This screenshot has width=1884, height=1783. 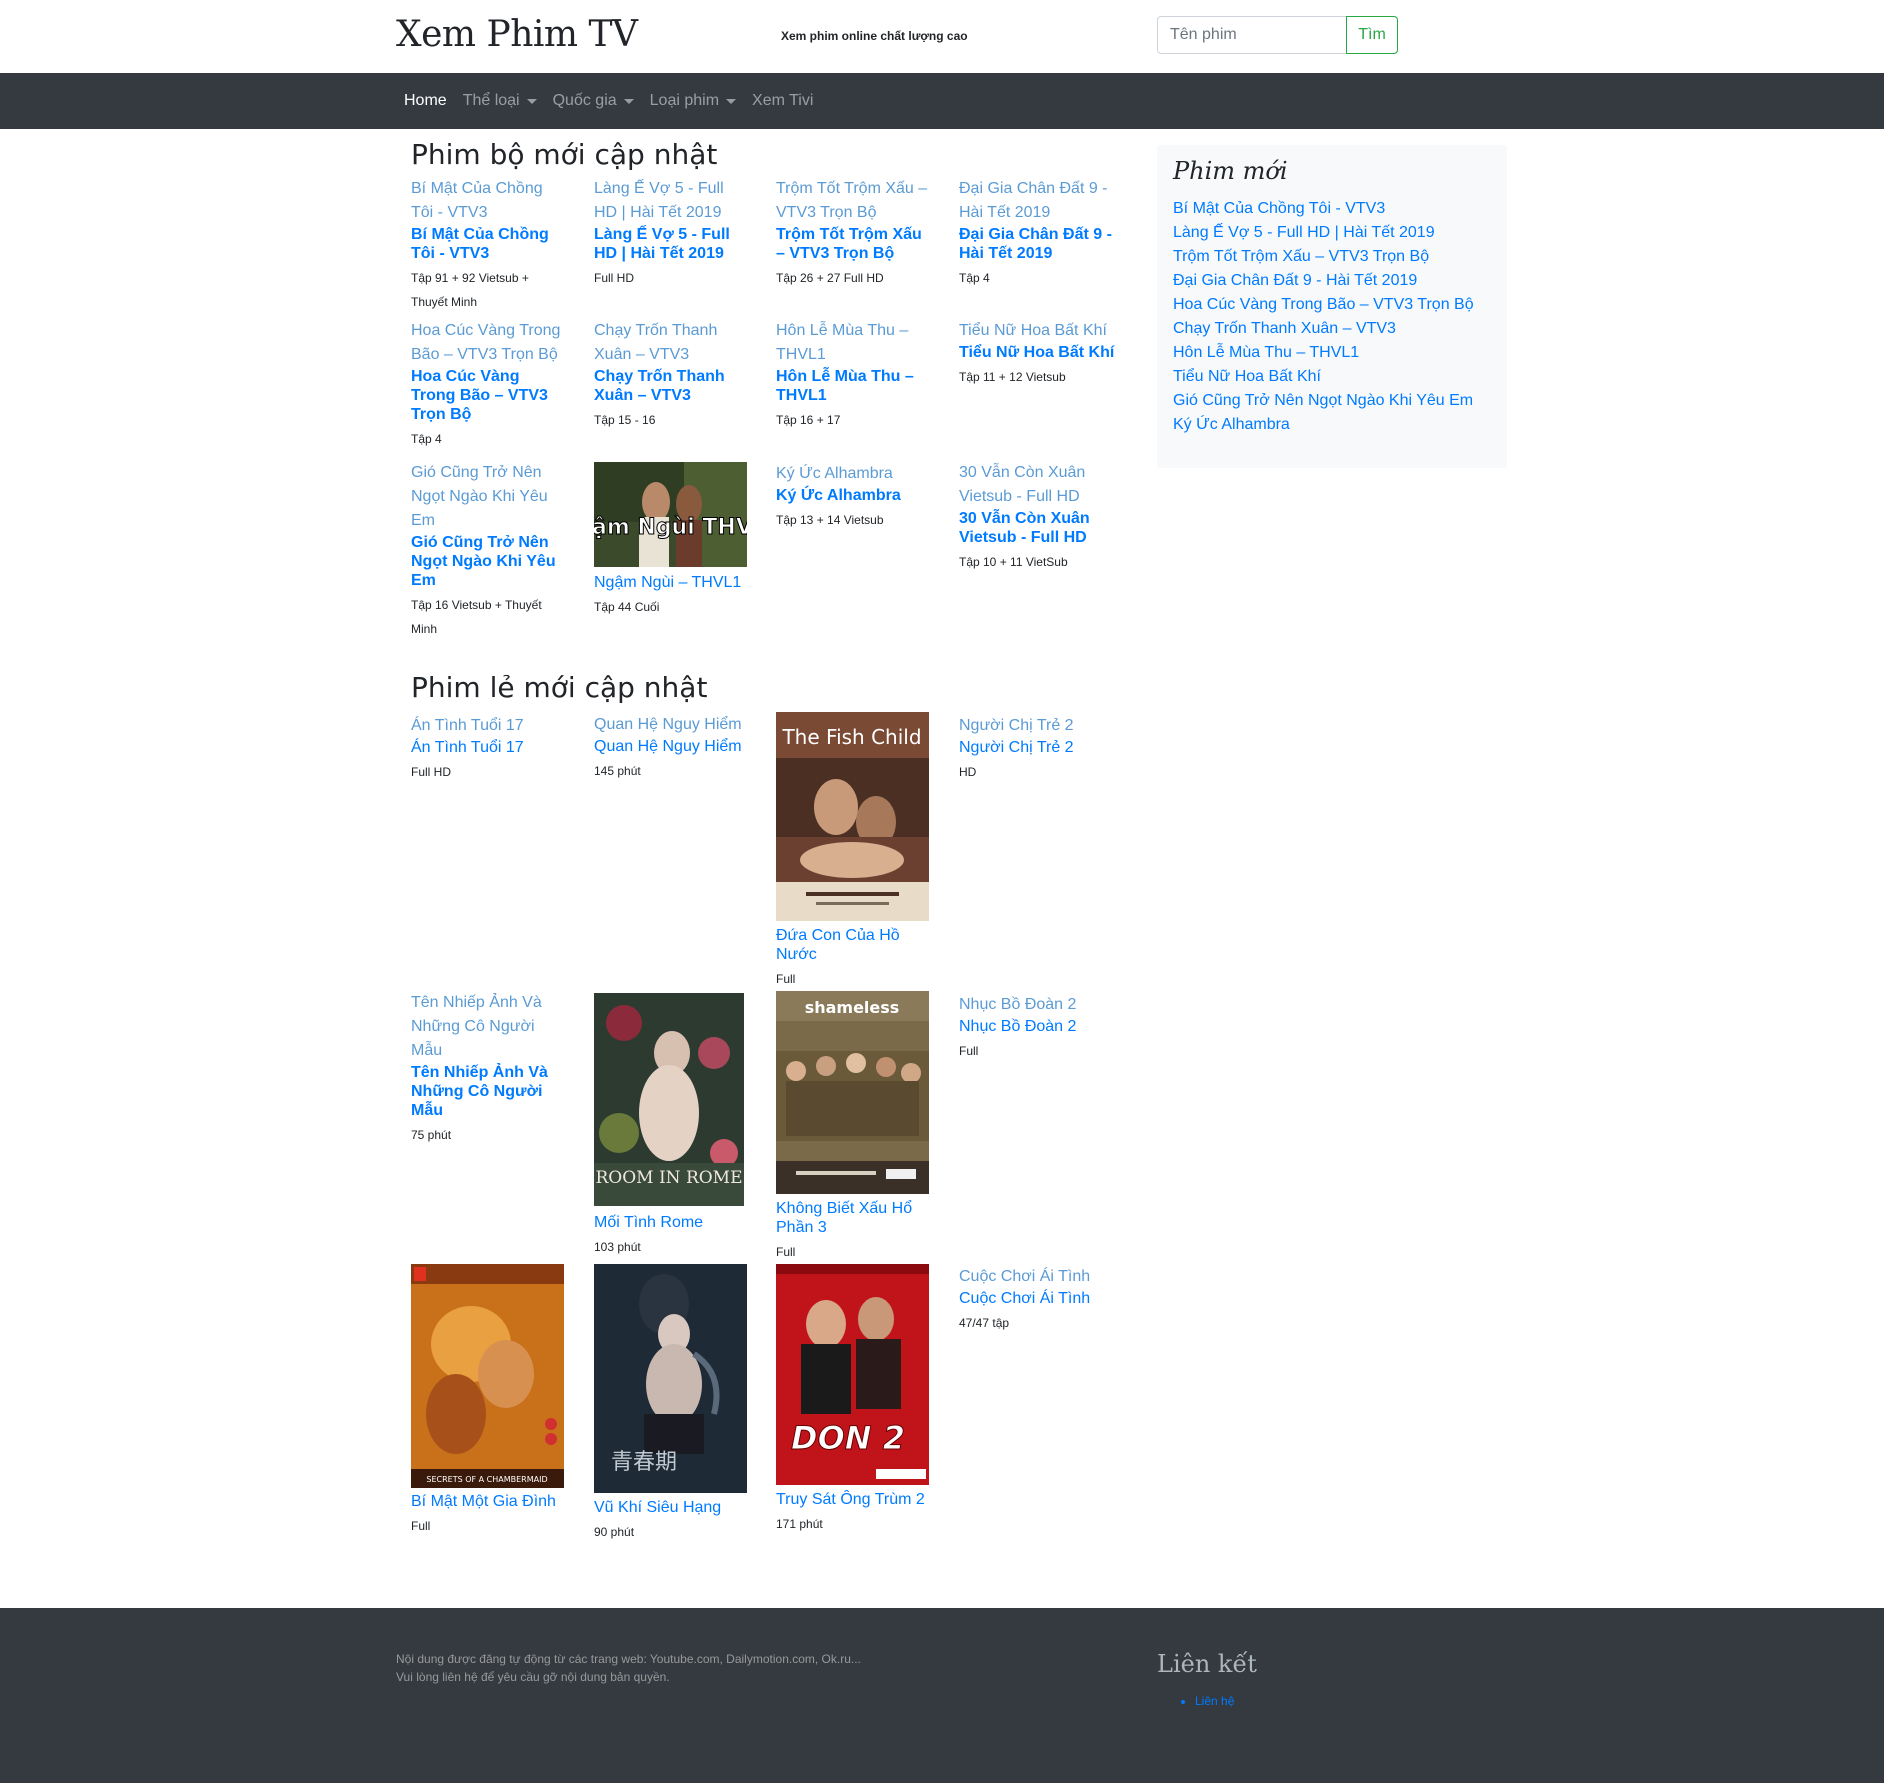 What do you see at coordinates (489, 747) in the screenshot?
I see `movie-title-link: Án Tình Tuổi 17` at bounding box center [489, 747].